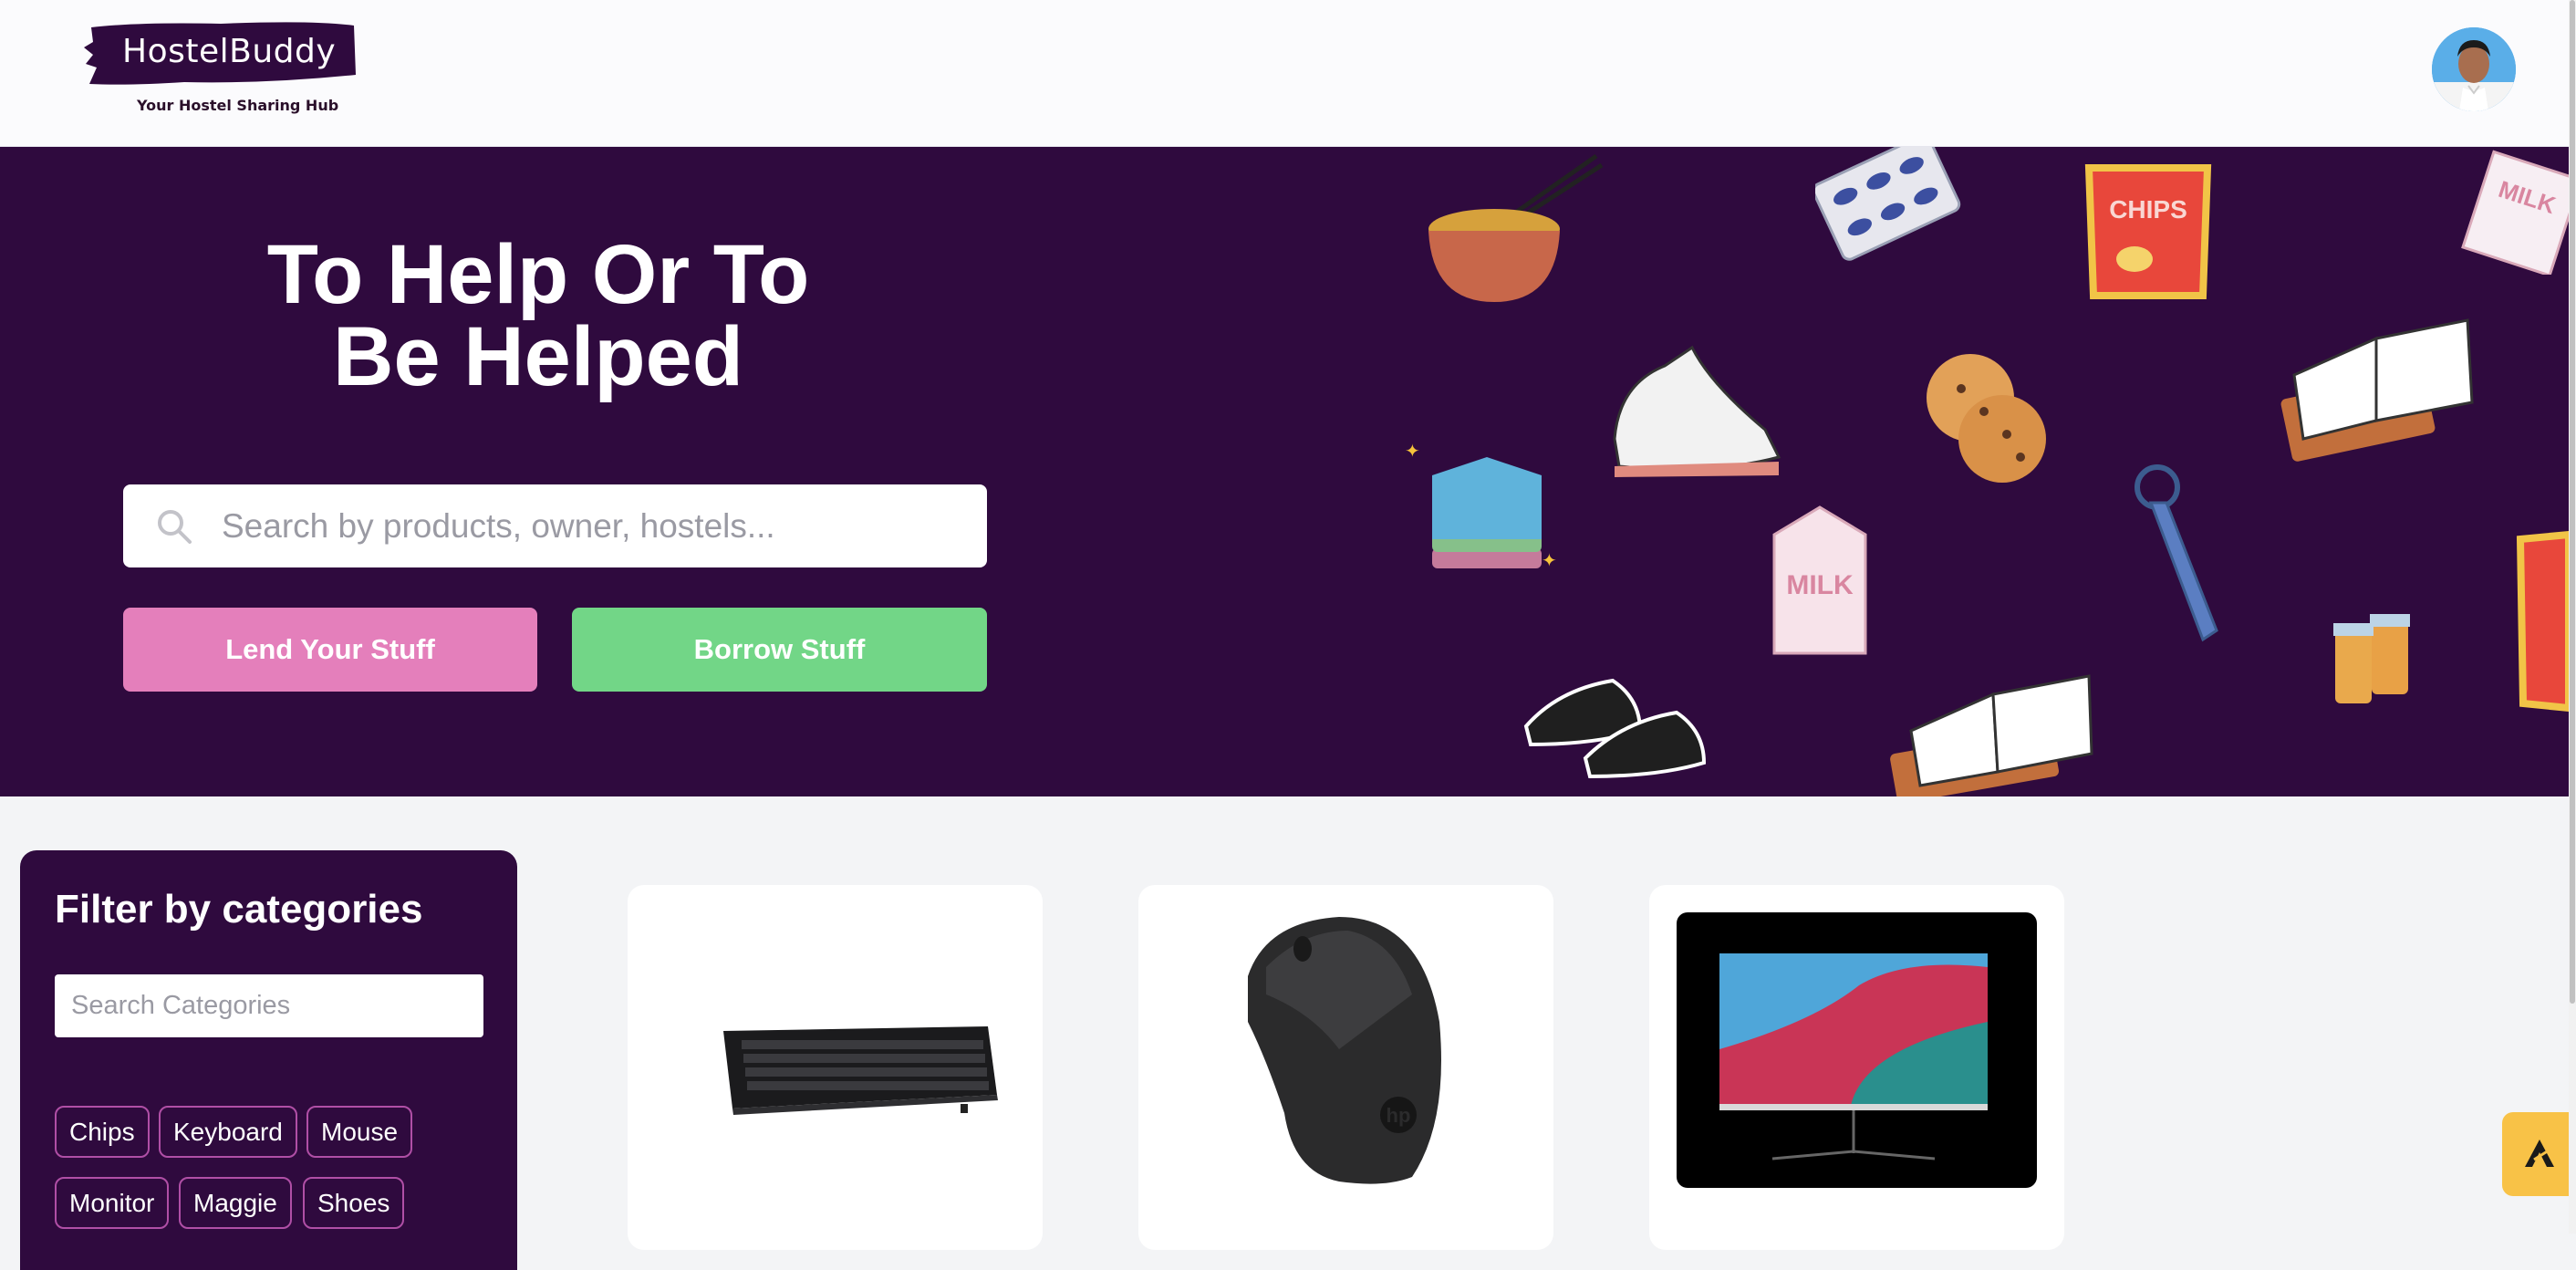 The height and width of the screenshot is (1270, 2576). I want to click on book-stack-icon, so click(1992, 735).